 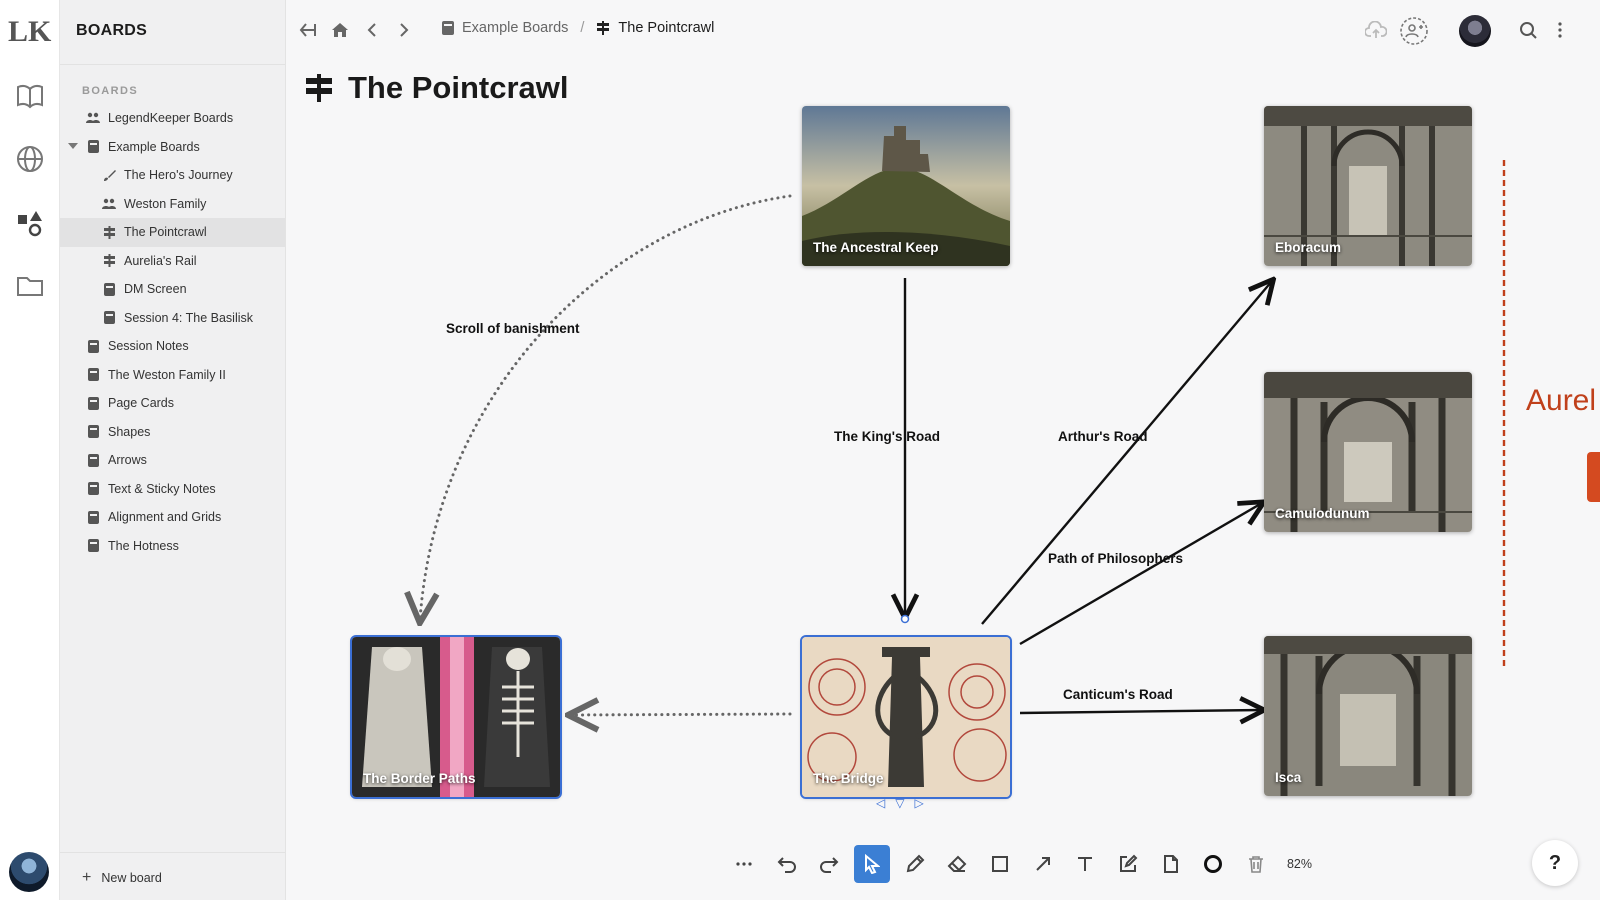 What do you see at coordinates (154, 146) in the screenshot?
I see `sidebar-item-label: Example Boards` at bounding box center [154, 146].